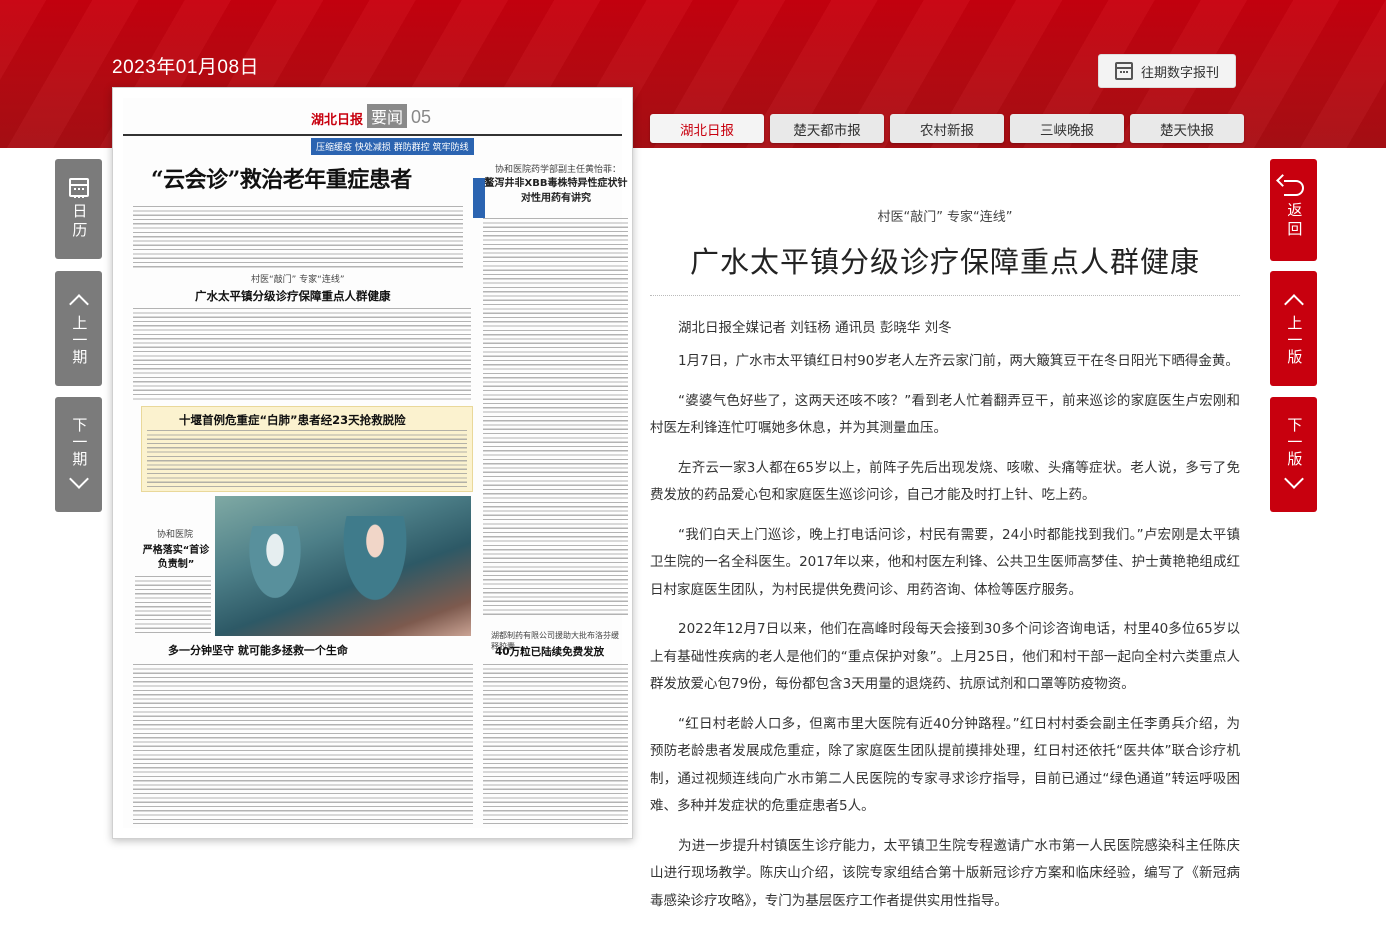 The width and height of the screenshot is (1386, 945). Describe the element at coordinates (1067, 128) in the screenshot. I see `tab-three-gorges: 三峡晚报` at that location.